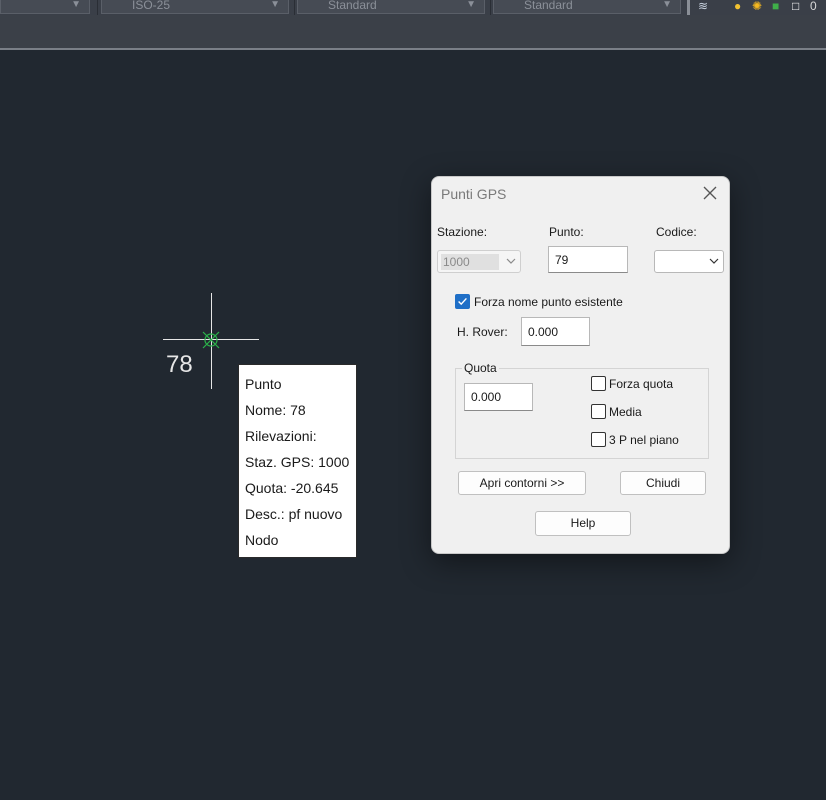 This screenshot has height=800, width=826. What do you see at coordinates (737, 6) in the screenshot?
I see `lightbulb-icon: ●` at bounding box center [737, 6].